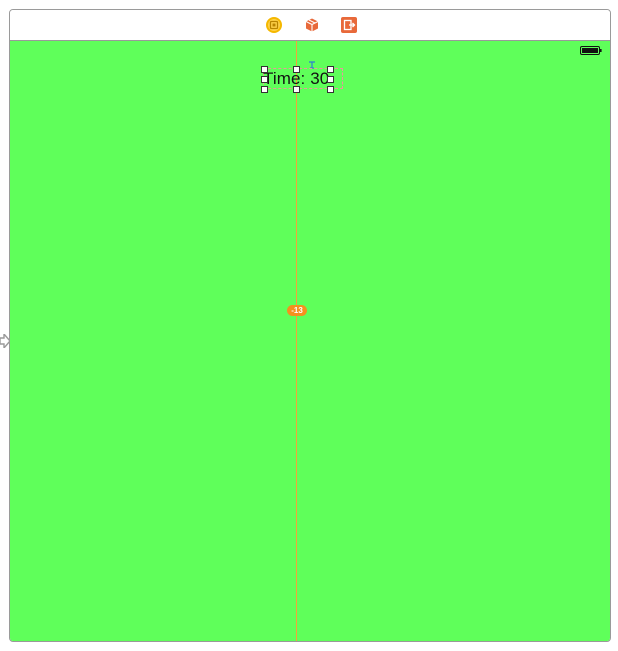 This screenshot has width=618, height=651. Describe the element at coordinates (591, 50) in the screenshot. I see `battery-icon` at that location.